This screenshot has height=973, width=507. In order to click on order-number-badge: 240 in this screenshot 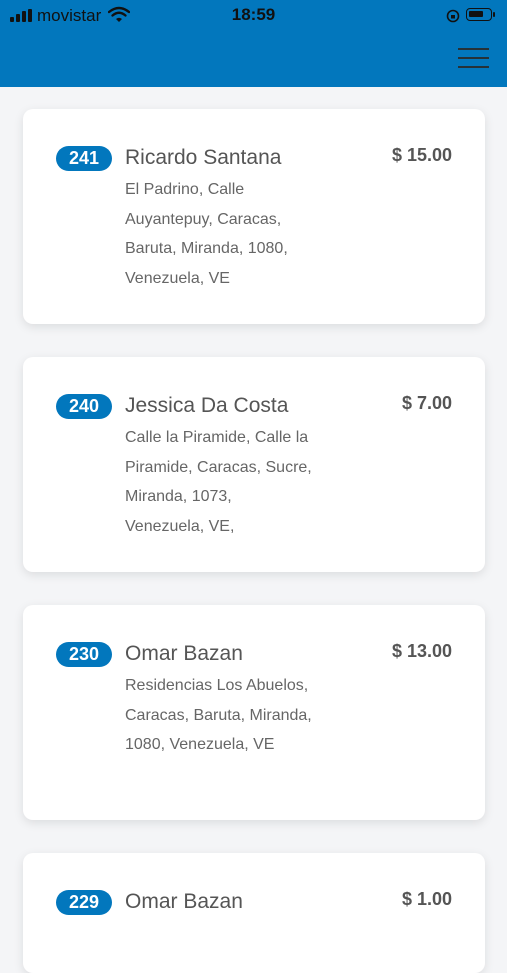, I will do `click(84, 406)`.